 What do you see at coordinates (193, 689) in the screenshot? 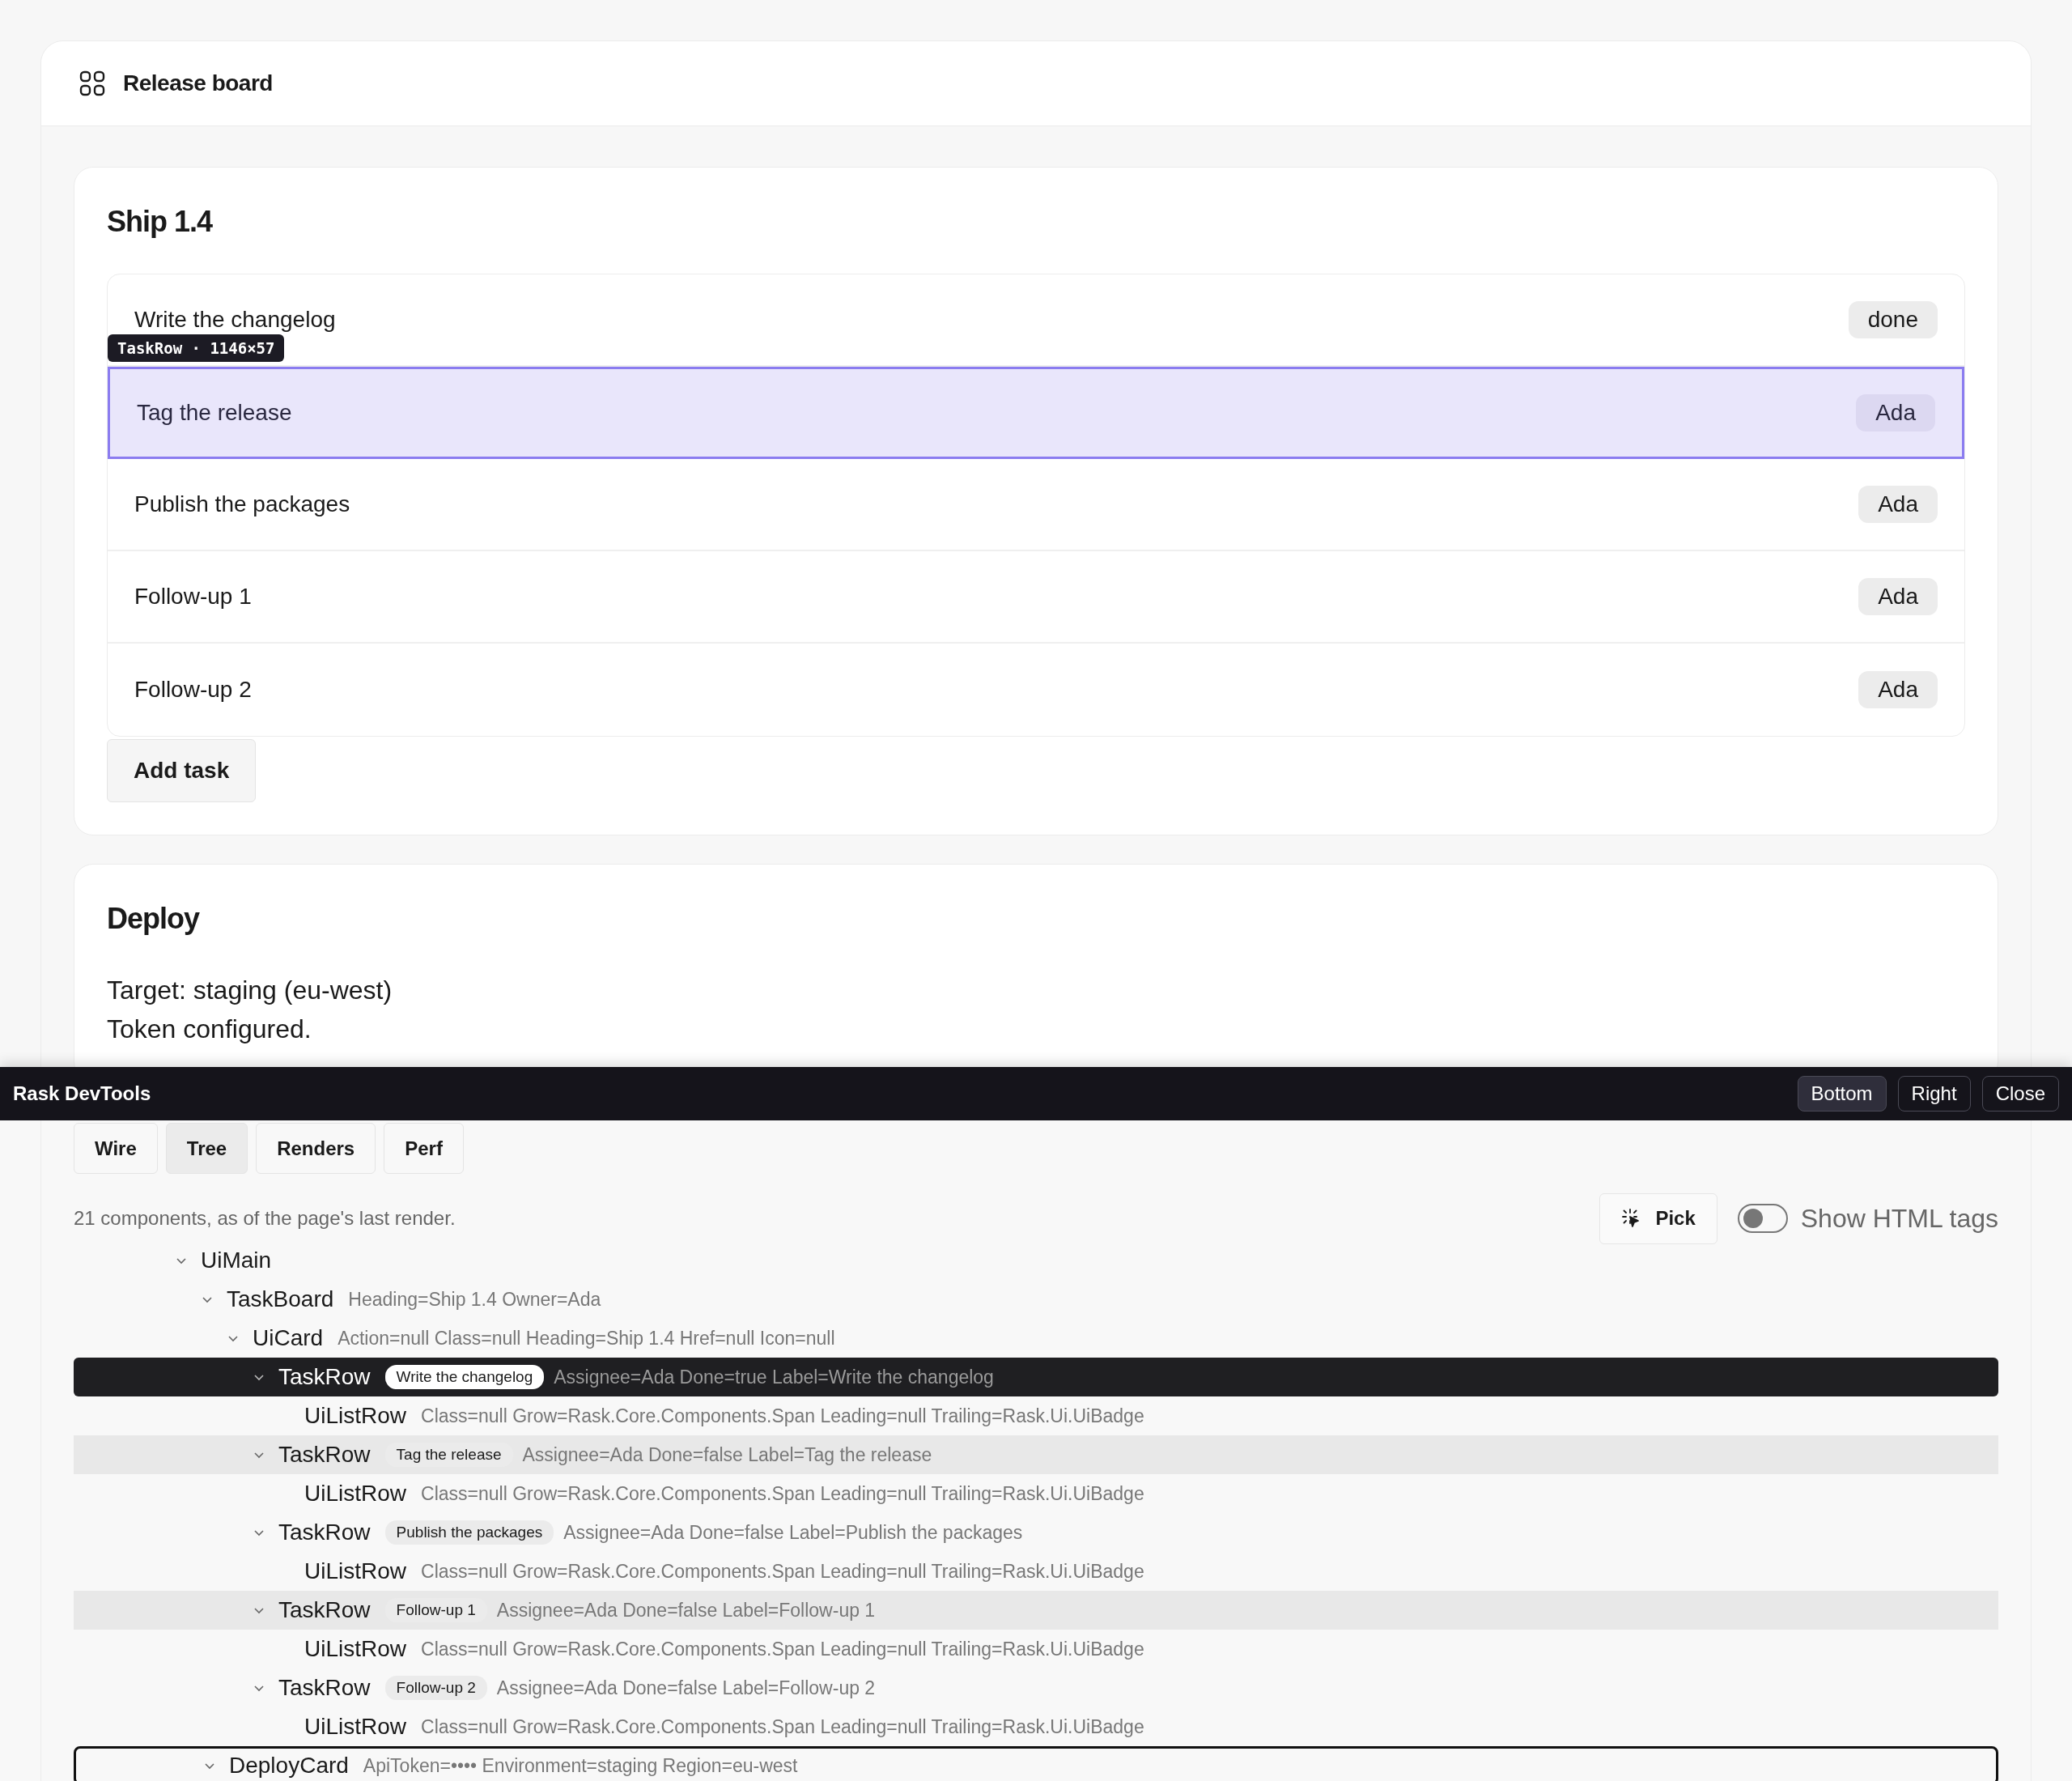
I see `task-label: Follow-up 2` at bounding box center [193, 689].